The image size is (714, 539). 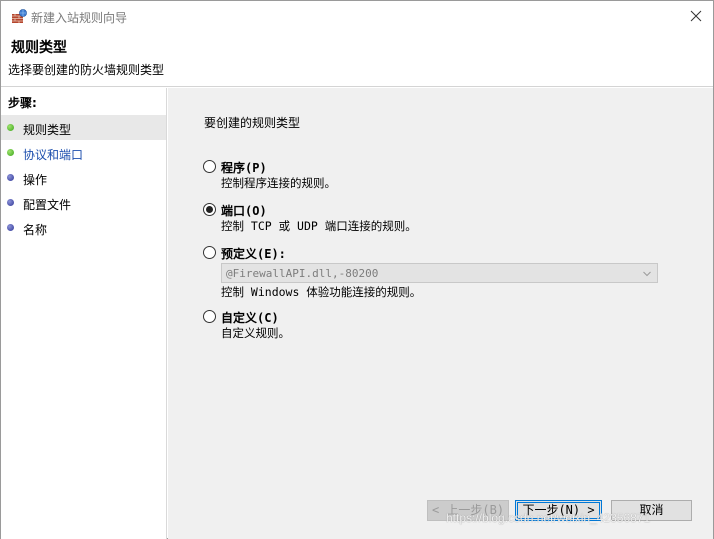 I want to click on step-label: 操作, so click(x=35, y=180).